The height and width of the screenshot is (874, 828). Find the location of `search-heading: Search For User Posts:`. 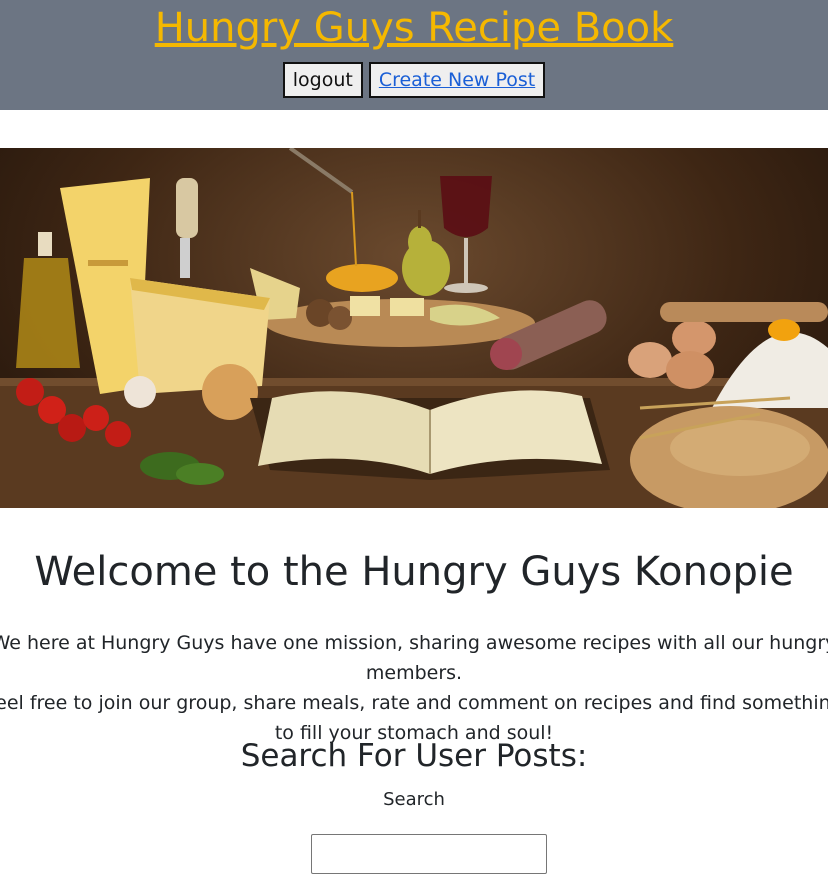

search-heading: Search For User Posts: is located at coordinates (414, 756).